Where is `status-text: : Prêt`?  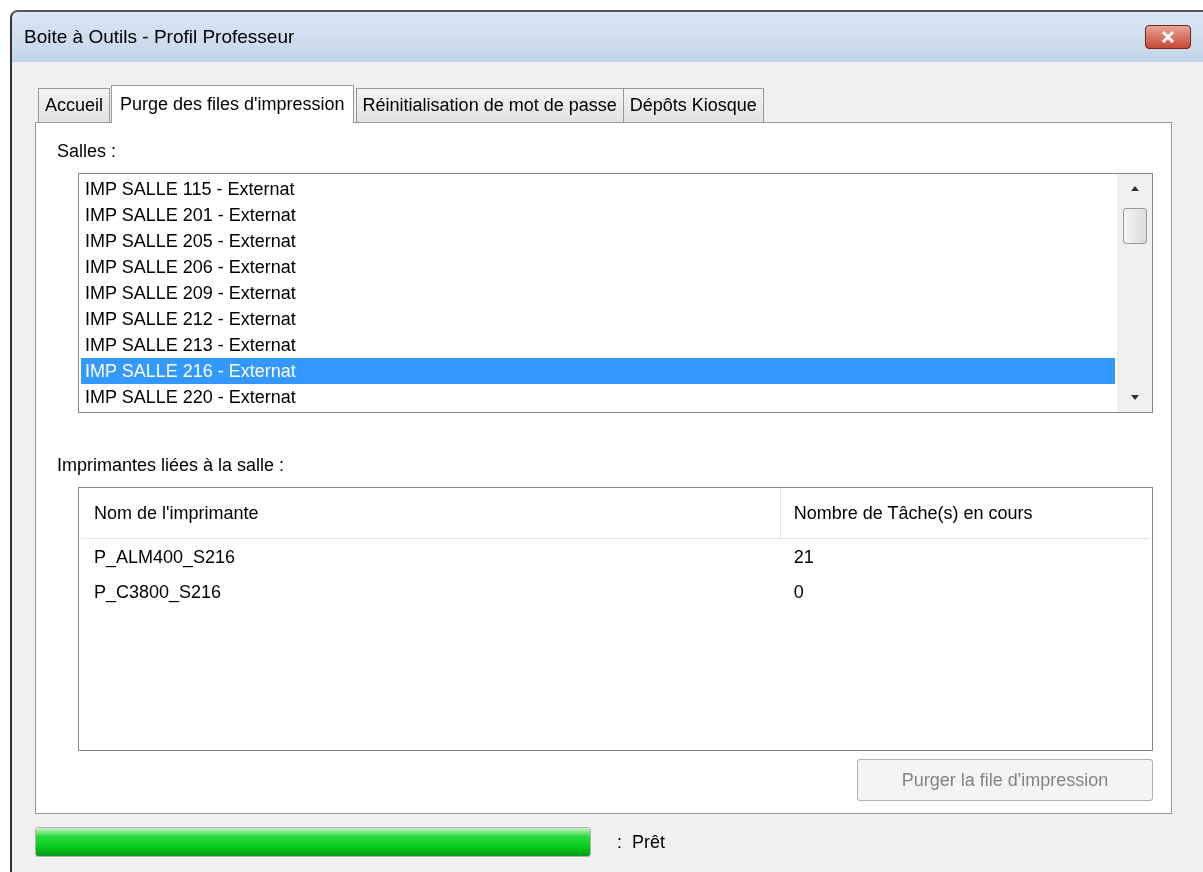 status-text: : Prêt is located at coordinates (641, 842).